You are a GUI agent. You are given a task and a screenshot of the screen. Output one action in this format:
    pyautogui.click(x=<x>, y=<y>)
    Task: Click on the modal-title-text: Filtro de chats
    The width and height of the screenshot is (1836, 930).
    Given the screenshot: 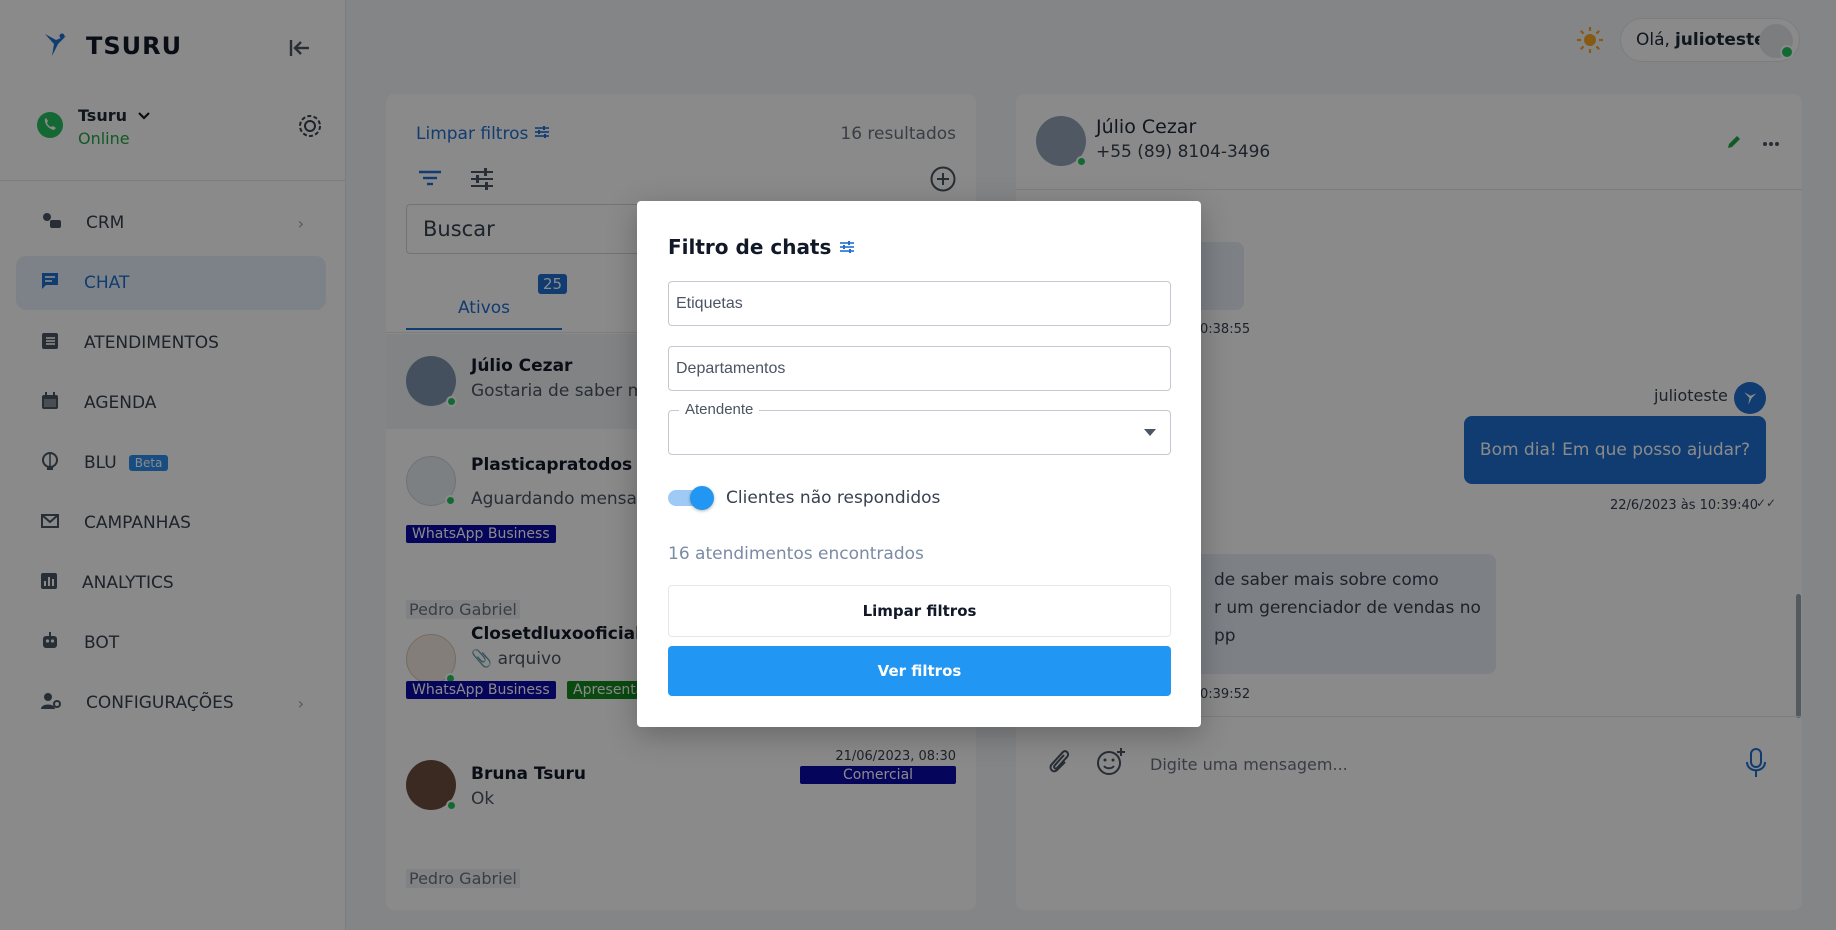 What is the action you would take?
    pyautogui.click(x=750, y=247)
    